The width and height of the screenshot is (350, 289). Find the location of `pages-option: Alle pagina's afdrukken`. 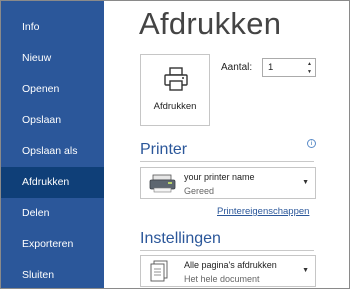

pages-option: Alle pagina's afdrukken is located at coordinates (230, 265).